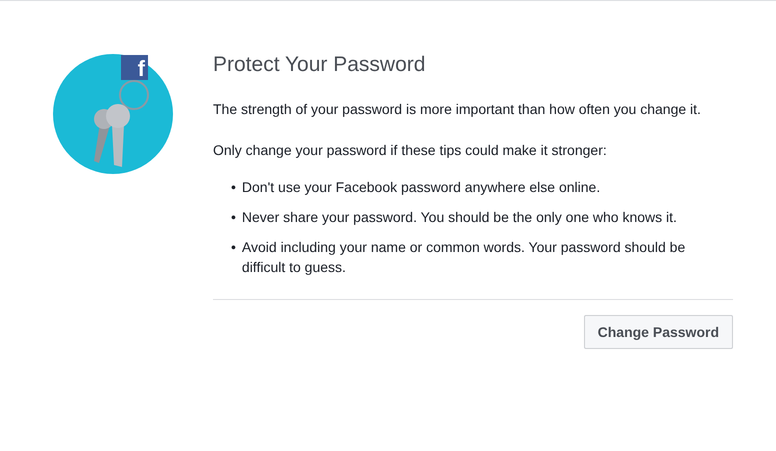 This screenshot has height=451, width=776. Describe the element at coordinates (658, 332) in the screenshot. I see `change-password-button: Change Password` at that location.